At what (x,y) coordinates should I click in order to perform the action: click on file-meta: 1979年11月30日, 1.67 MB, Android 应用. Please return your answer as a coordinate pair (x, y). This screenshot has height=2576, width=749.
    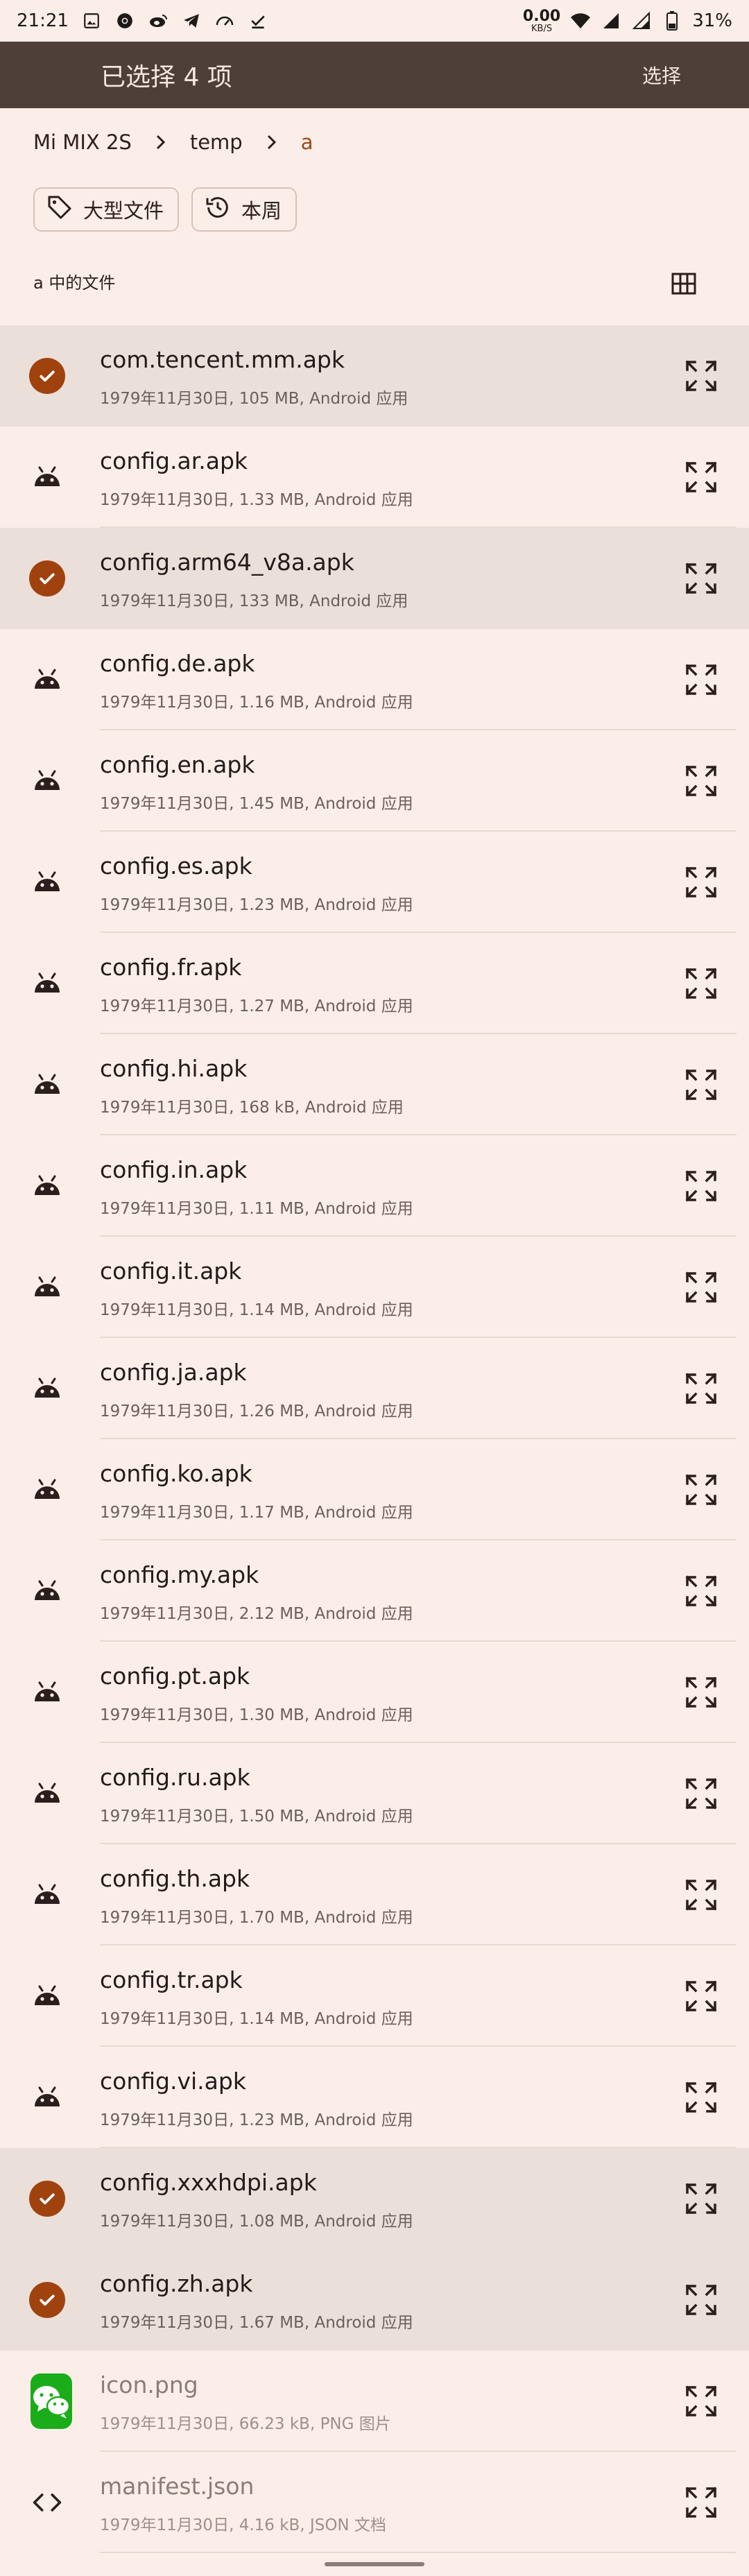
    Looking at the image, I should click on (256, 2323).